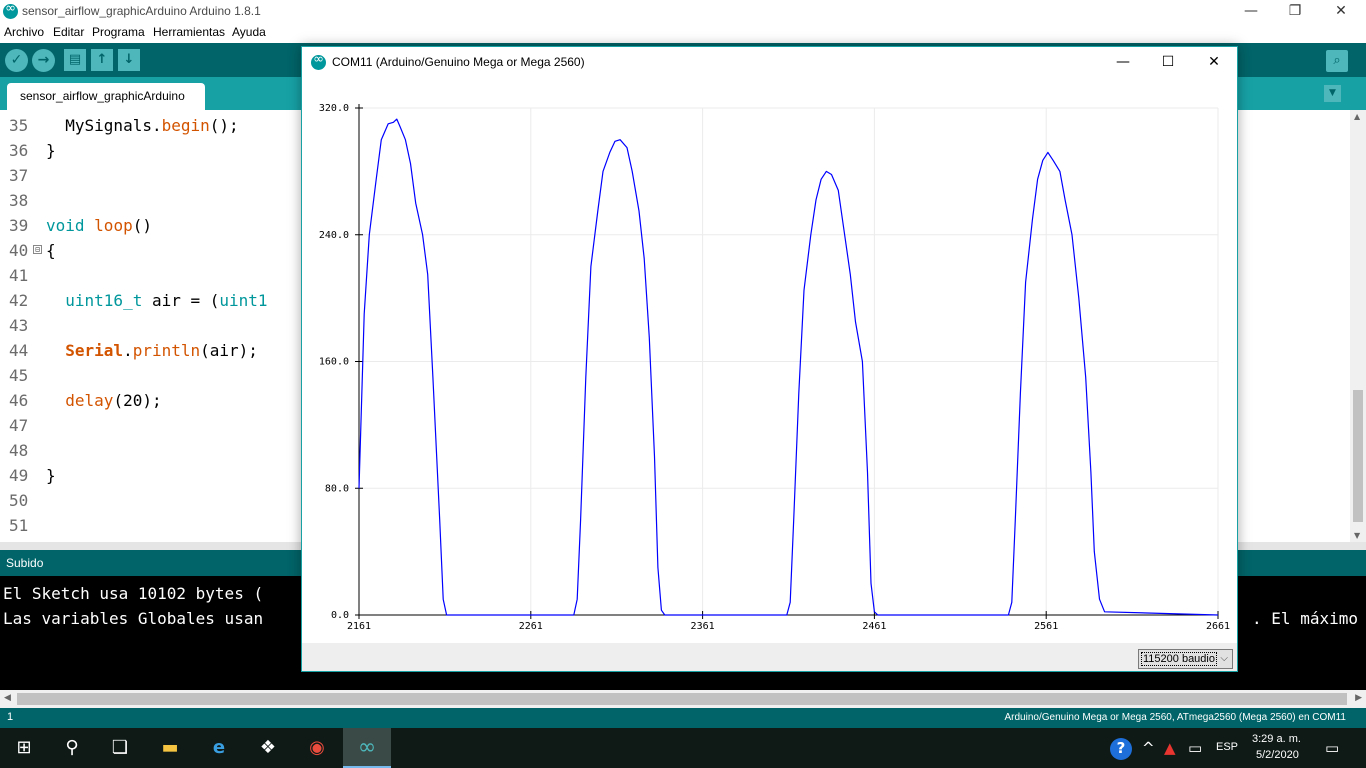  Describe the element at coordinates (65, 225) in the screenshot. I see `code-token: void` at that location.